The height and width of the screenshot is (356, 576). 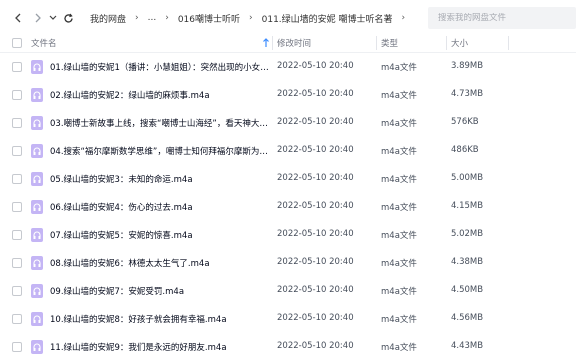 I want to click on sort-ascending-icon, so click(x=266, y=43).